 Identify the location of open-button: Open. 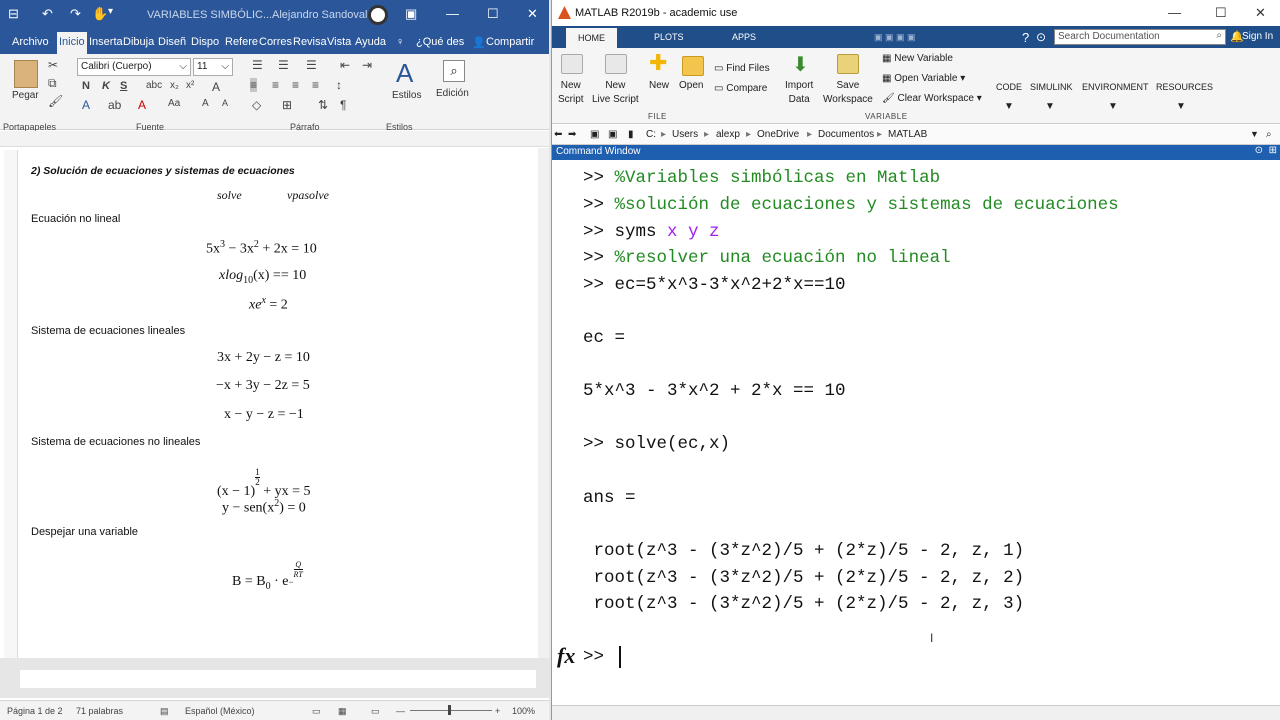
(691, 86).